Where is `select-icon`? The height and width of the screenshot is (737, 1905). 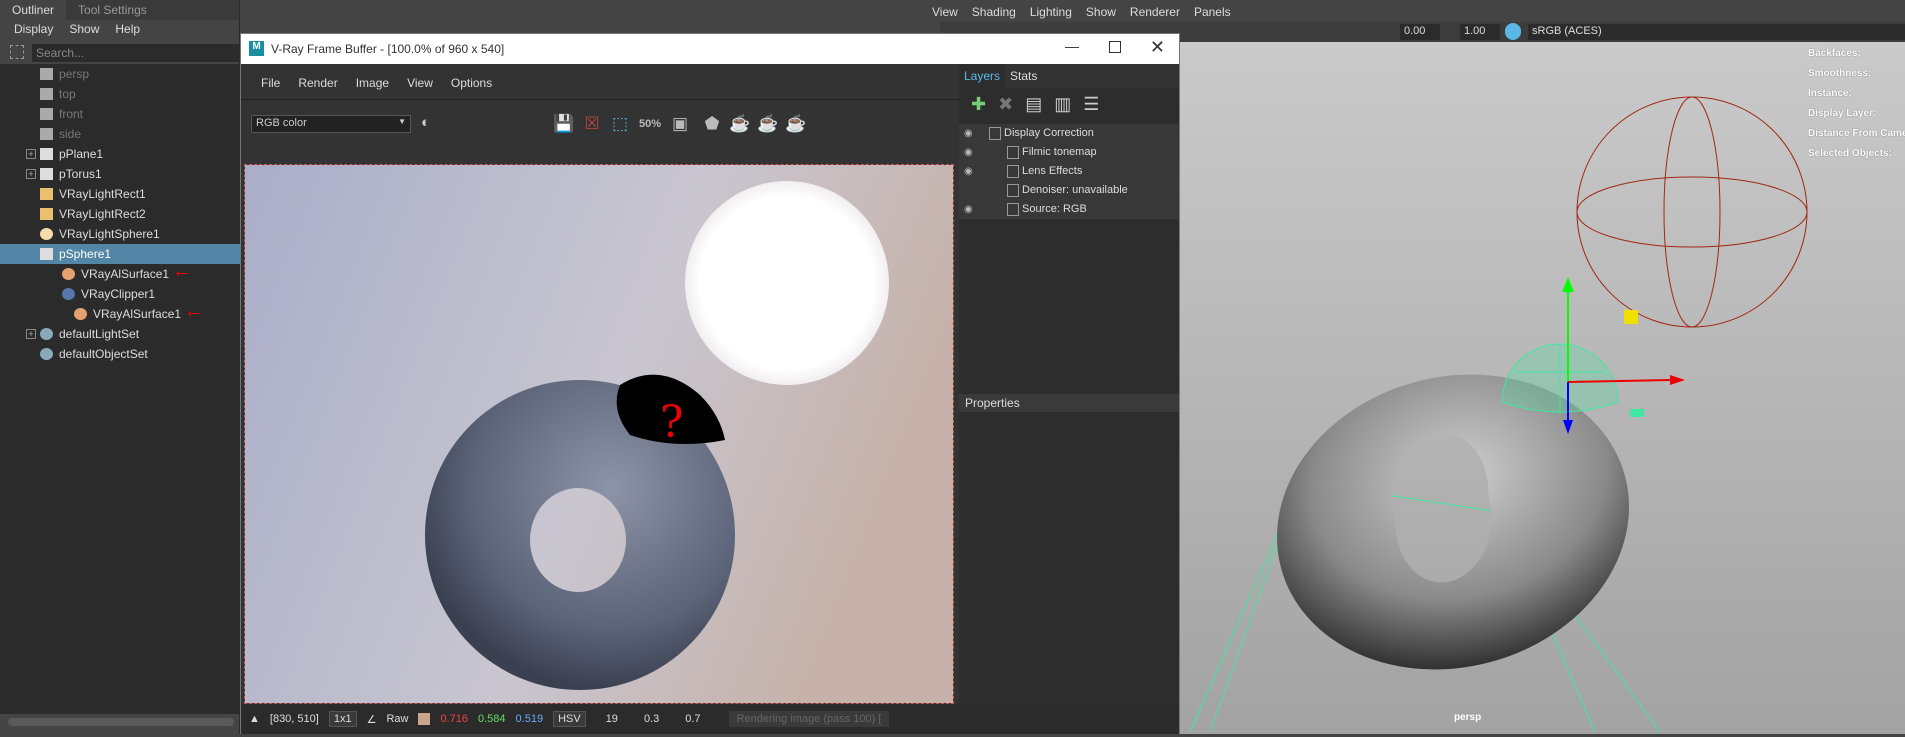
select-icon is located at coordinates (17, 52).